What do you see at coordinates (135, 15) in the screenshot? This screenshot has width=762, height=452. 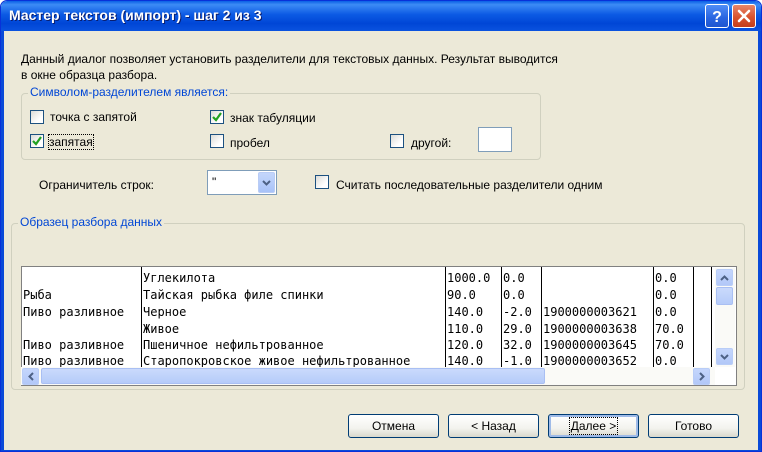 I see `window-title: Мастер текстов (импорт) - шаг 2 из 3` at bounding box center [135, 15].